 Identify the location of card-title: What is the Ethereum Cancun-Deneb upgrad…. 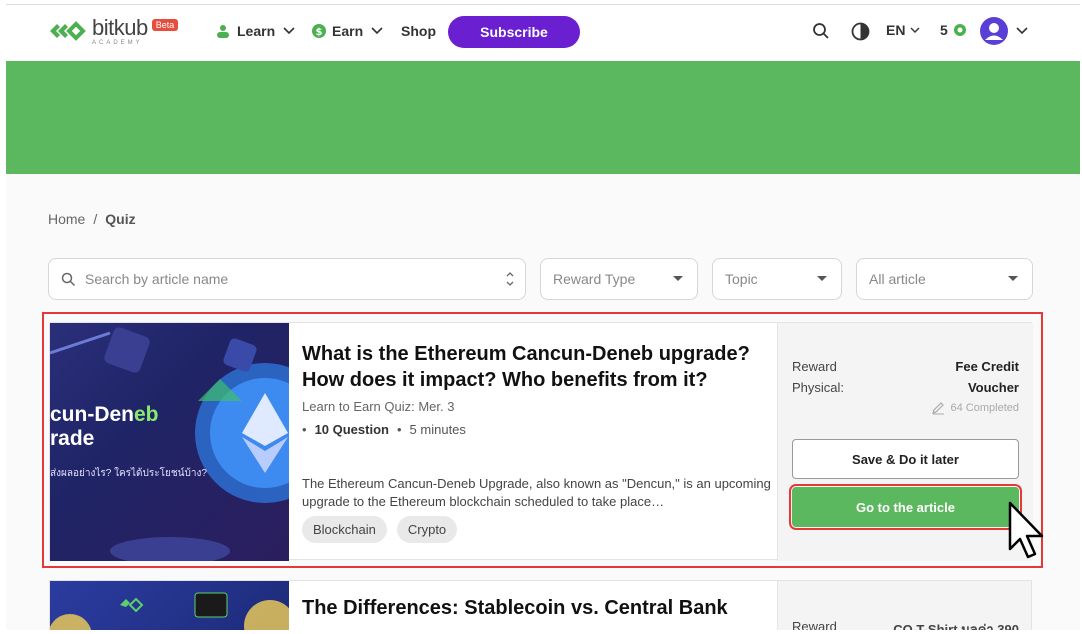
(537, 367).